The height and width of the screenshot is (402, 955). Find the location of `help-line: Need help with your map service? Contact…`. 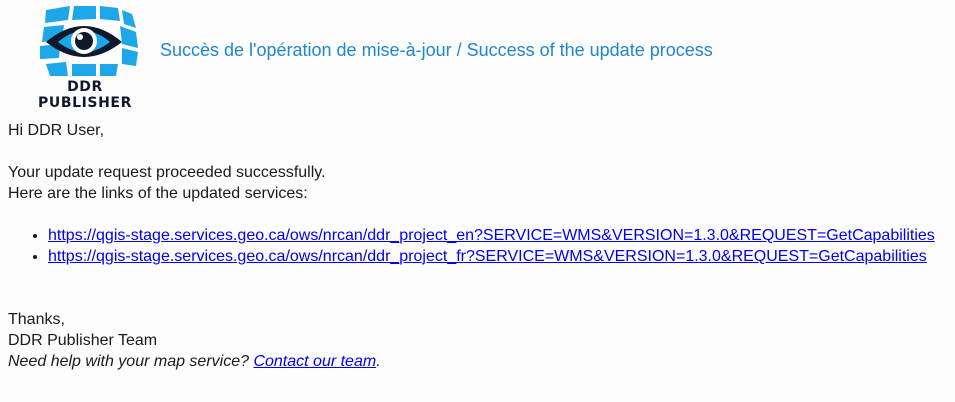

help-line: Need help with your map service? Contact… is located at coordinates (471, 361).